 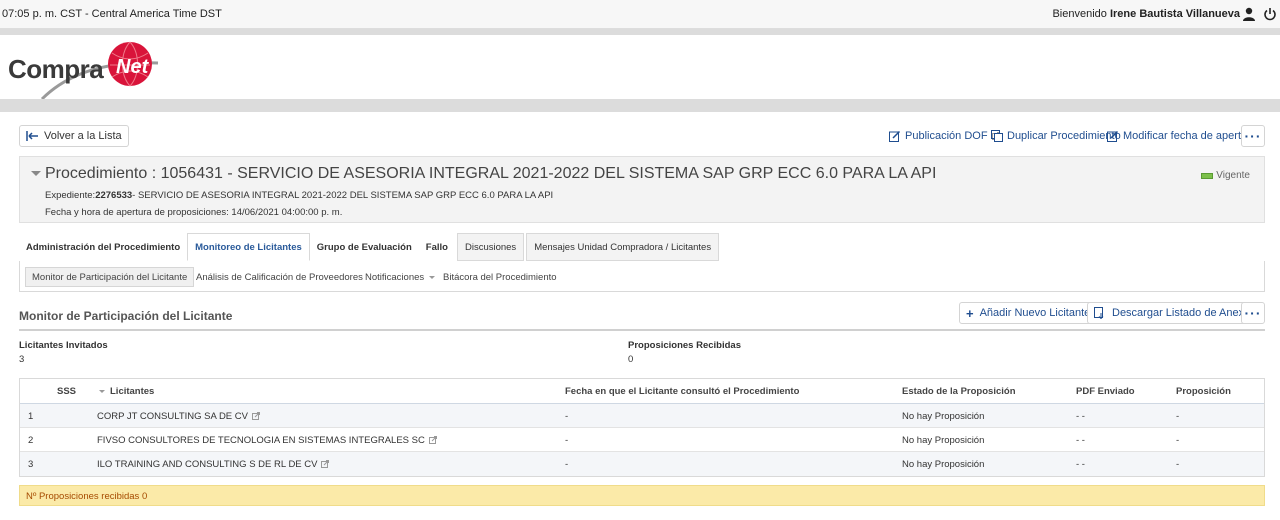 I want to click on header-licitantes-label: Licitantes, so click(x=132, y=391).